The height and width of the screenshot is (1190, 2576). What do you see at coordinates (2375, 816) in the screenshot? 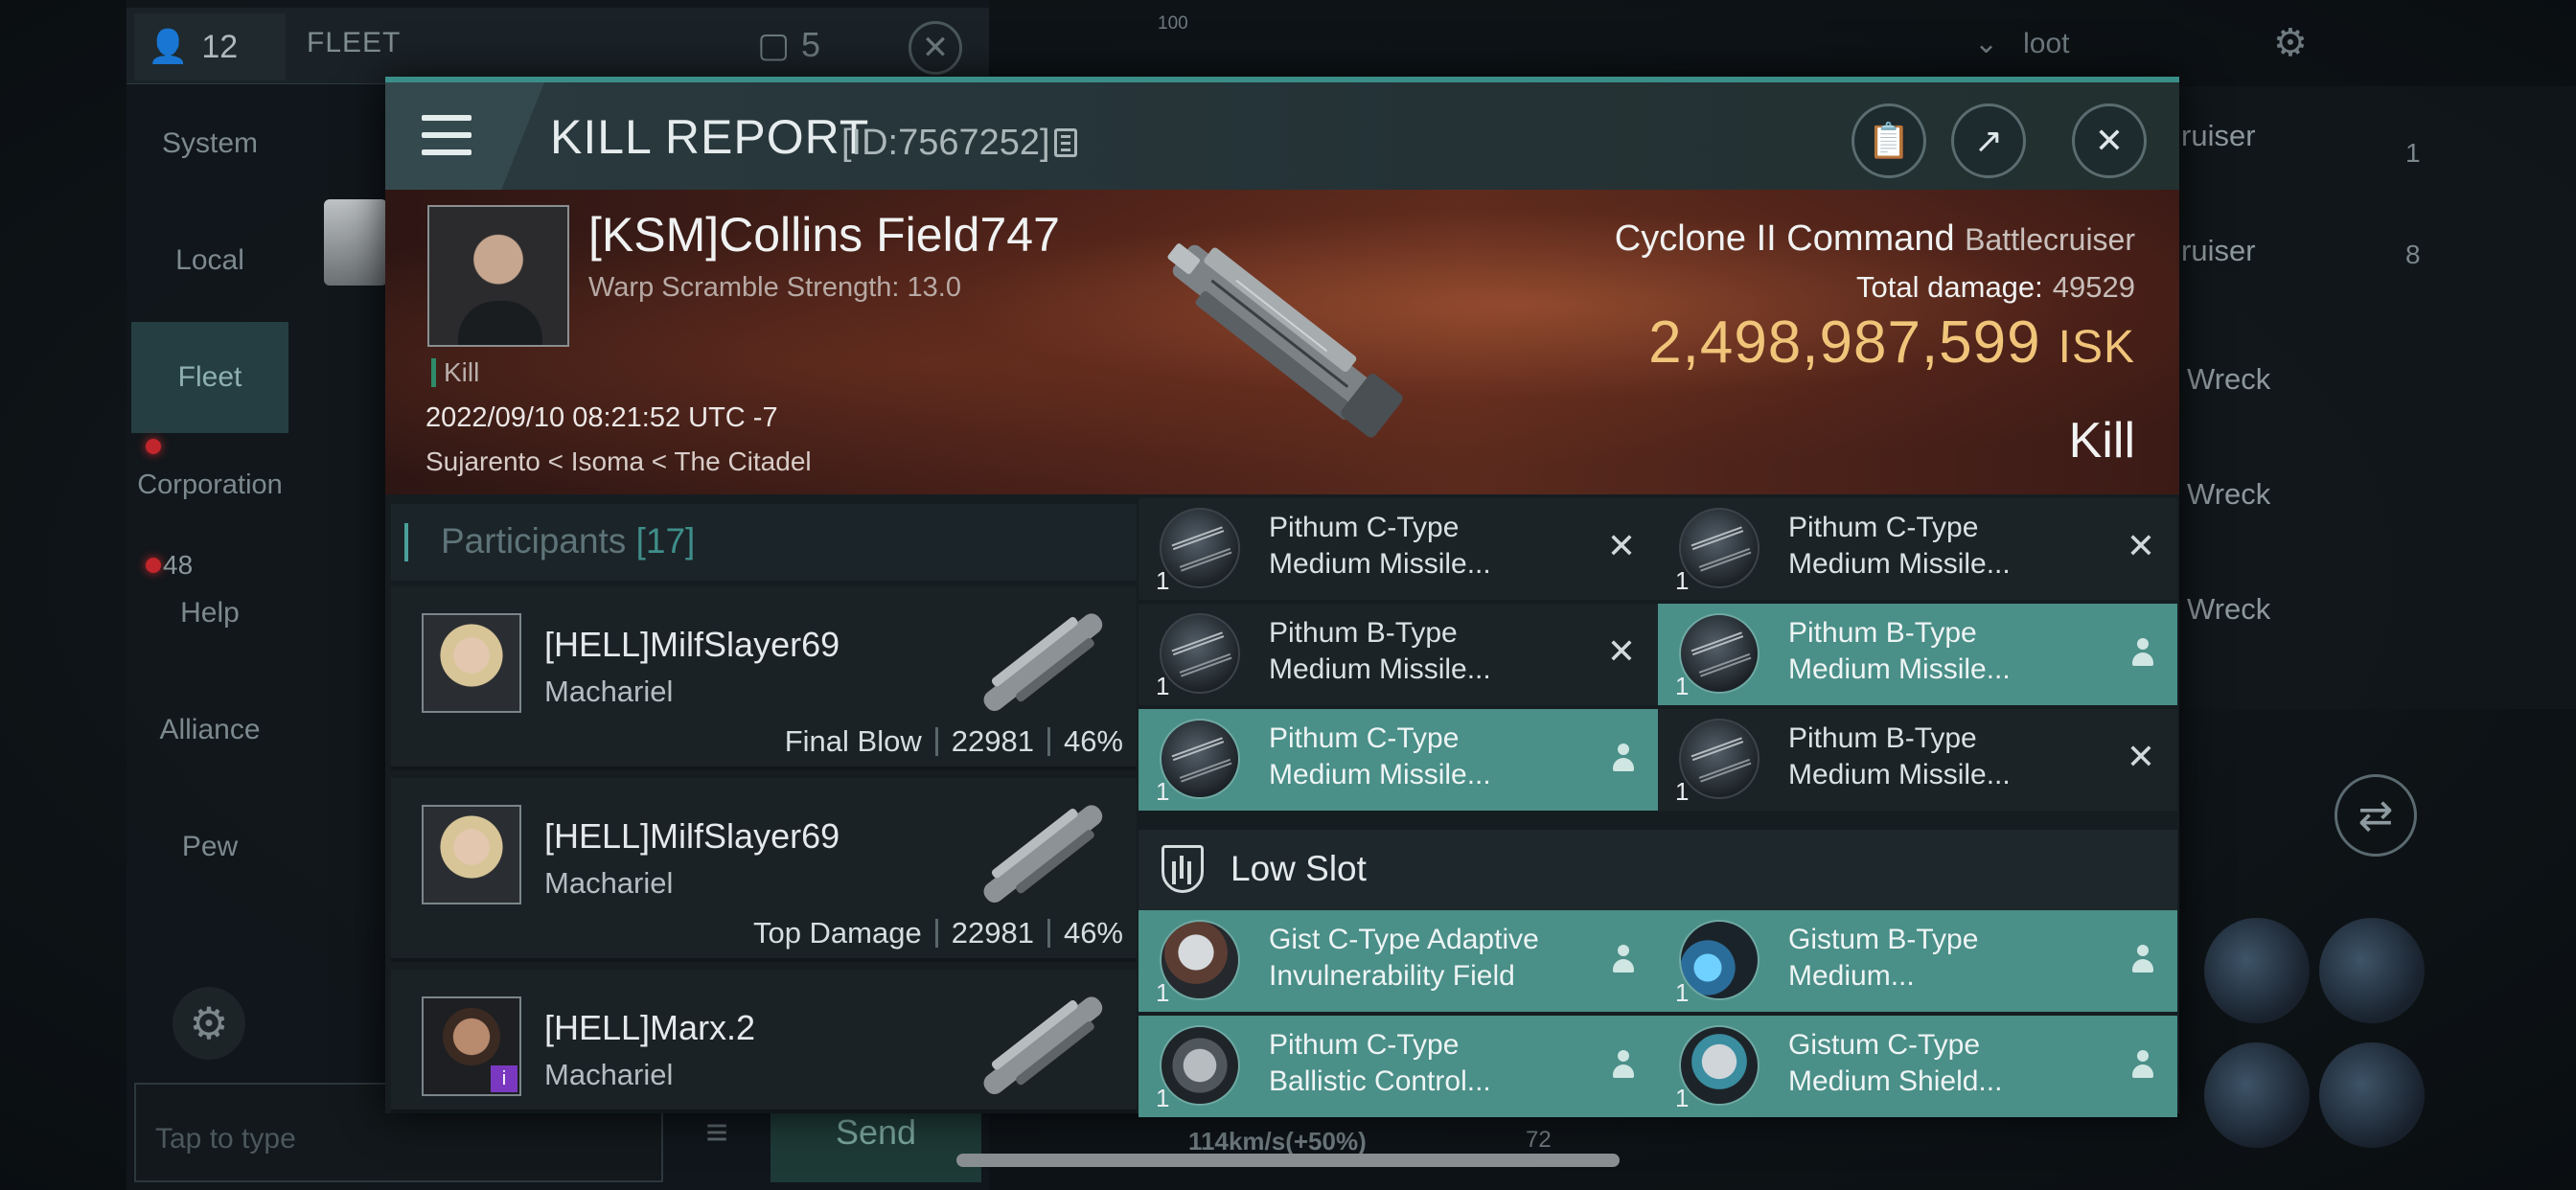
I see `swap-icon: ⇄` at bounding box center [2375, 816].